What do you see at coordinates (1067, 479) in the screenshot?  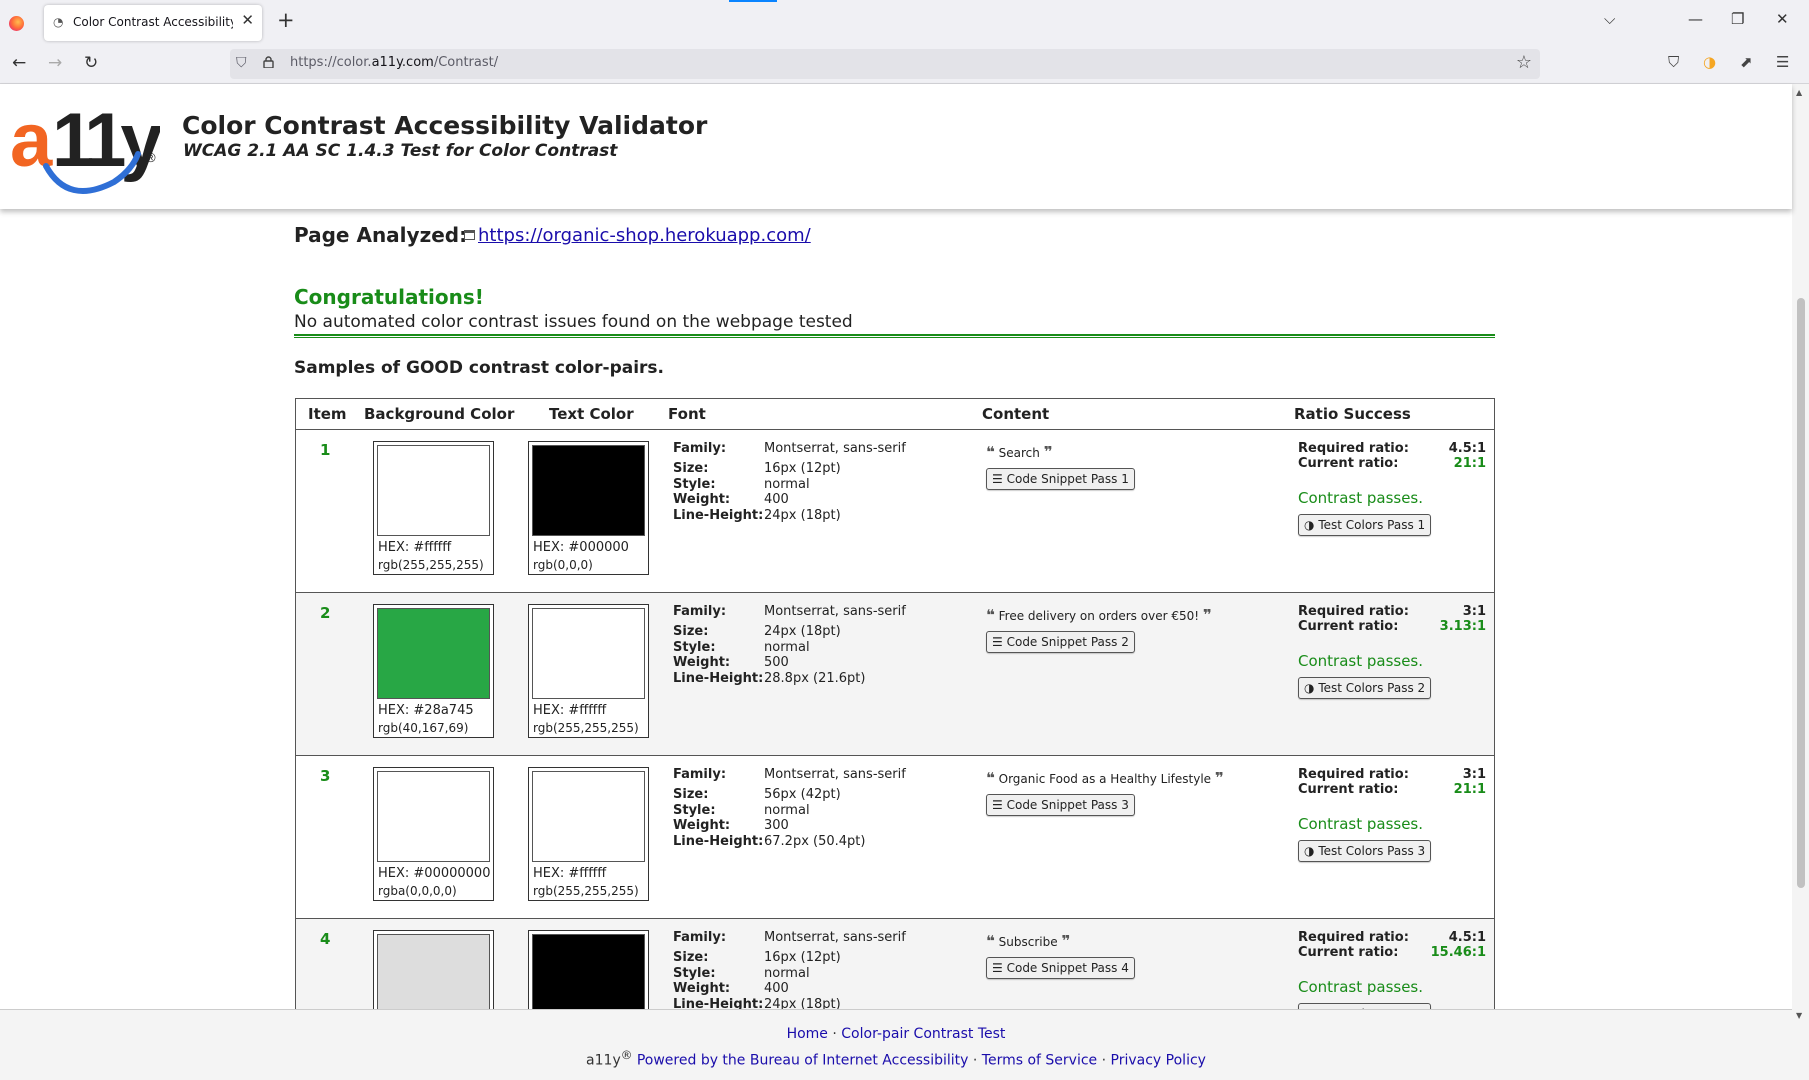 I see `code-snippet-label: Code Snippet Pass 1` at bounding box center [1067, 479].